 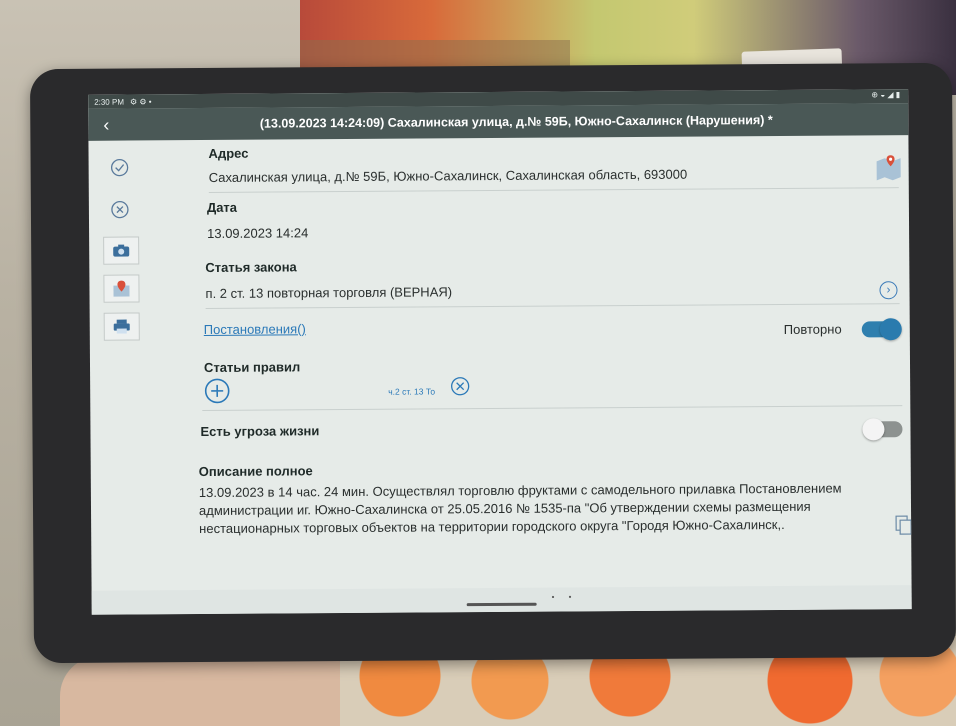 What do you see at coordinates (260, 431) in the screenshot?
I see `threat-label: Есть угроза жизни` at bounding box center [260, 431].